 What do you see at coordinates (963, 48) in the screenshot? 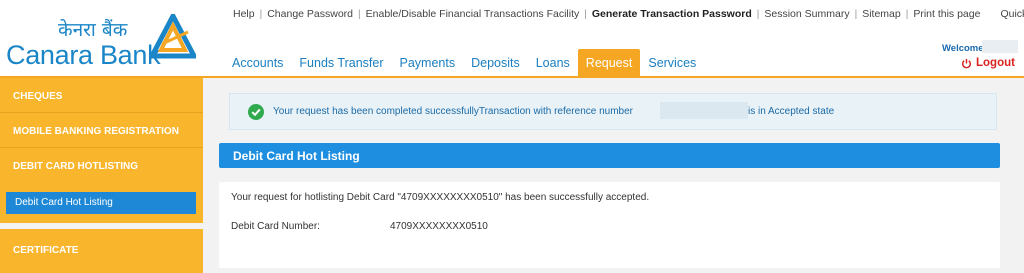
I see `welcome-text: Welcome` at bounding box center [963, 48].